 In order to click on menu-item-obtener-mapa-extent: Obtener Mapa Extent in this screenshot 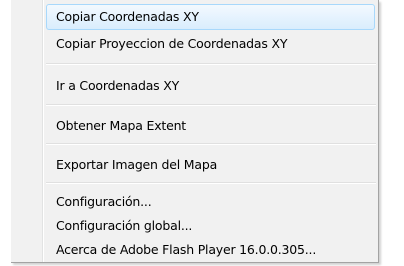, I will do `click(121, 126)`.